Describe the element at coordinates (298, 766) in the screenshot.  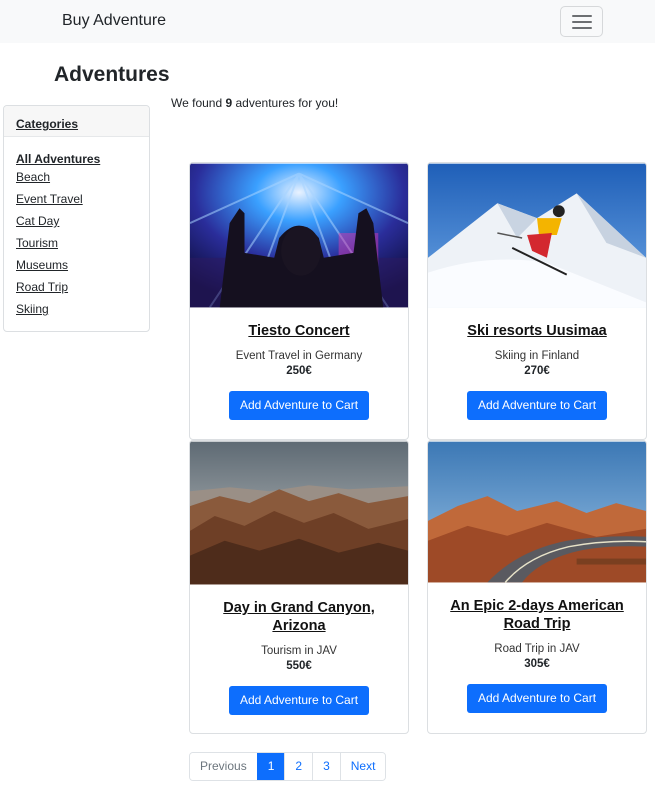
I see `pagination-page-2: 2` at that location.